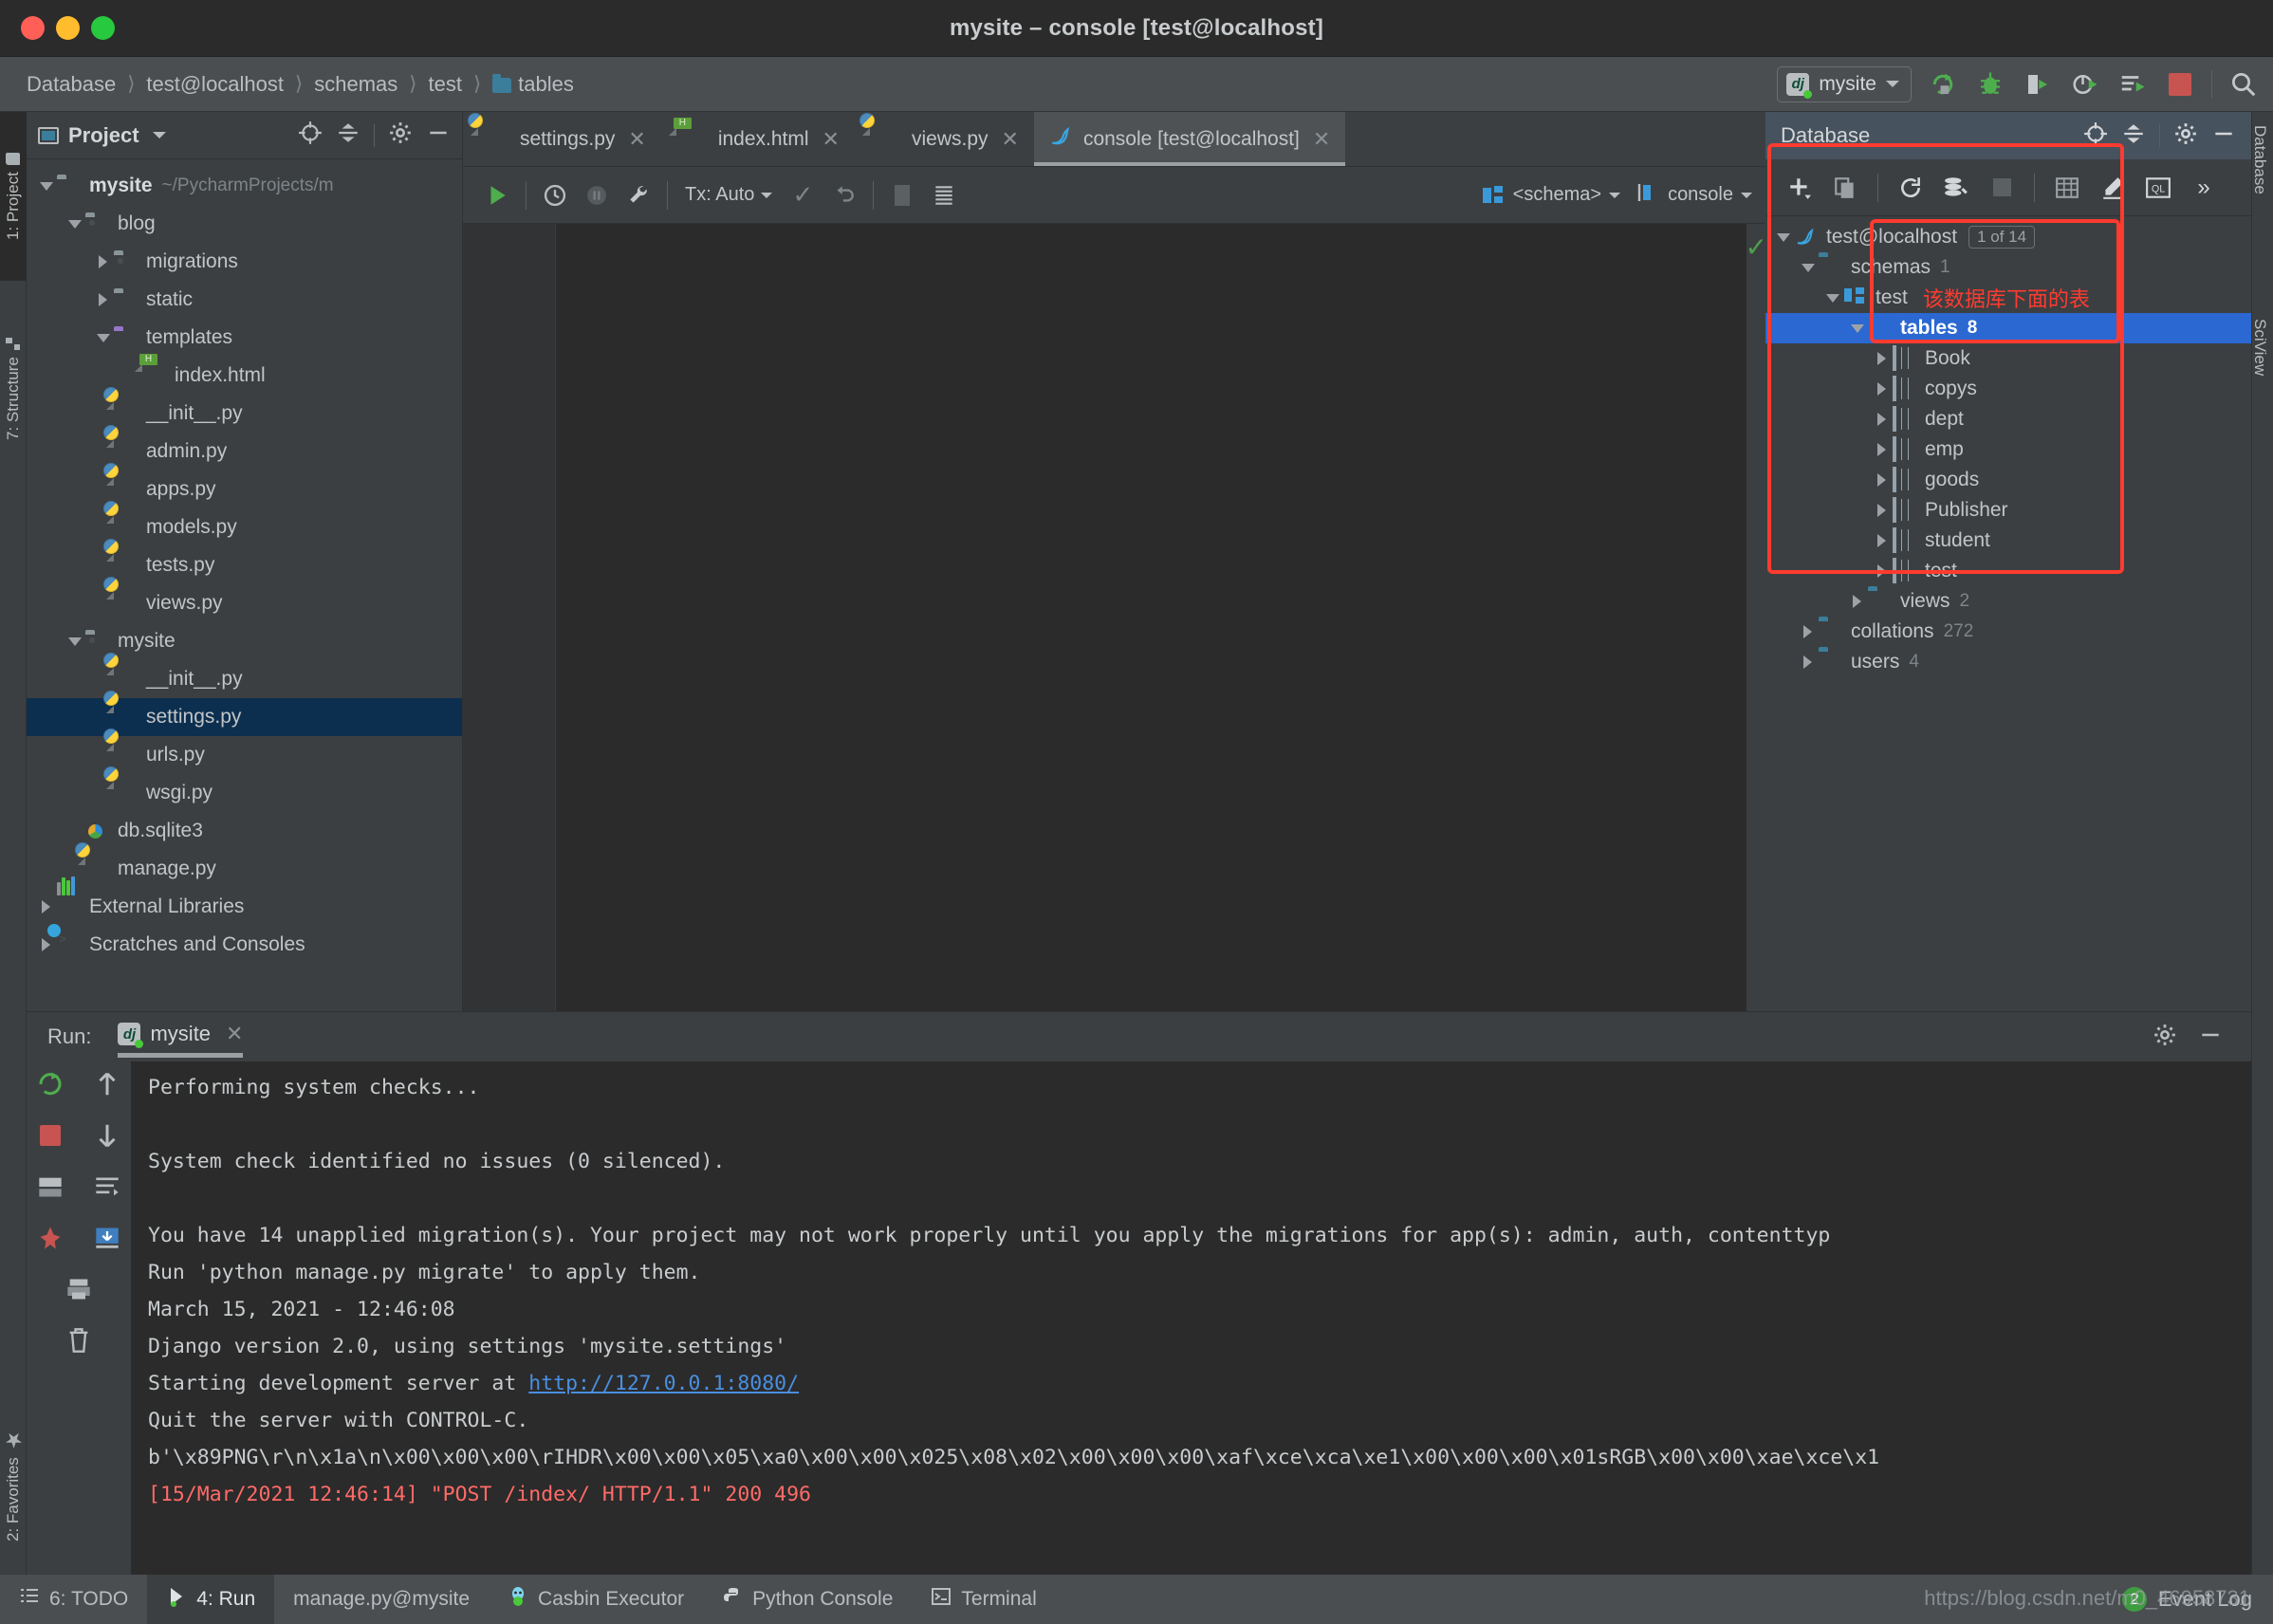 Image resolution: width=2273 pixels, height=1624 pixels. Describe the element at coordinates (13, 197) in the screenshot. I see `sidebar-item-project: 1: Project` at that location.